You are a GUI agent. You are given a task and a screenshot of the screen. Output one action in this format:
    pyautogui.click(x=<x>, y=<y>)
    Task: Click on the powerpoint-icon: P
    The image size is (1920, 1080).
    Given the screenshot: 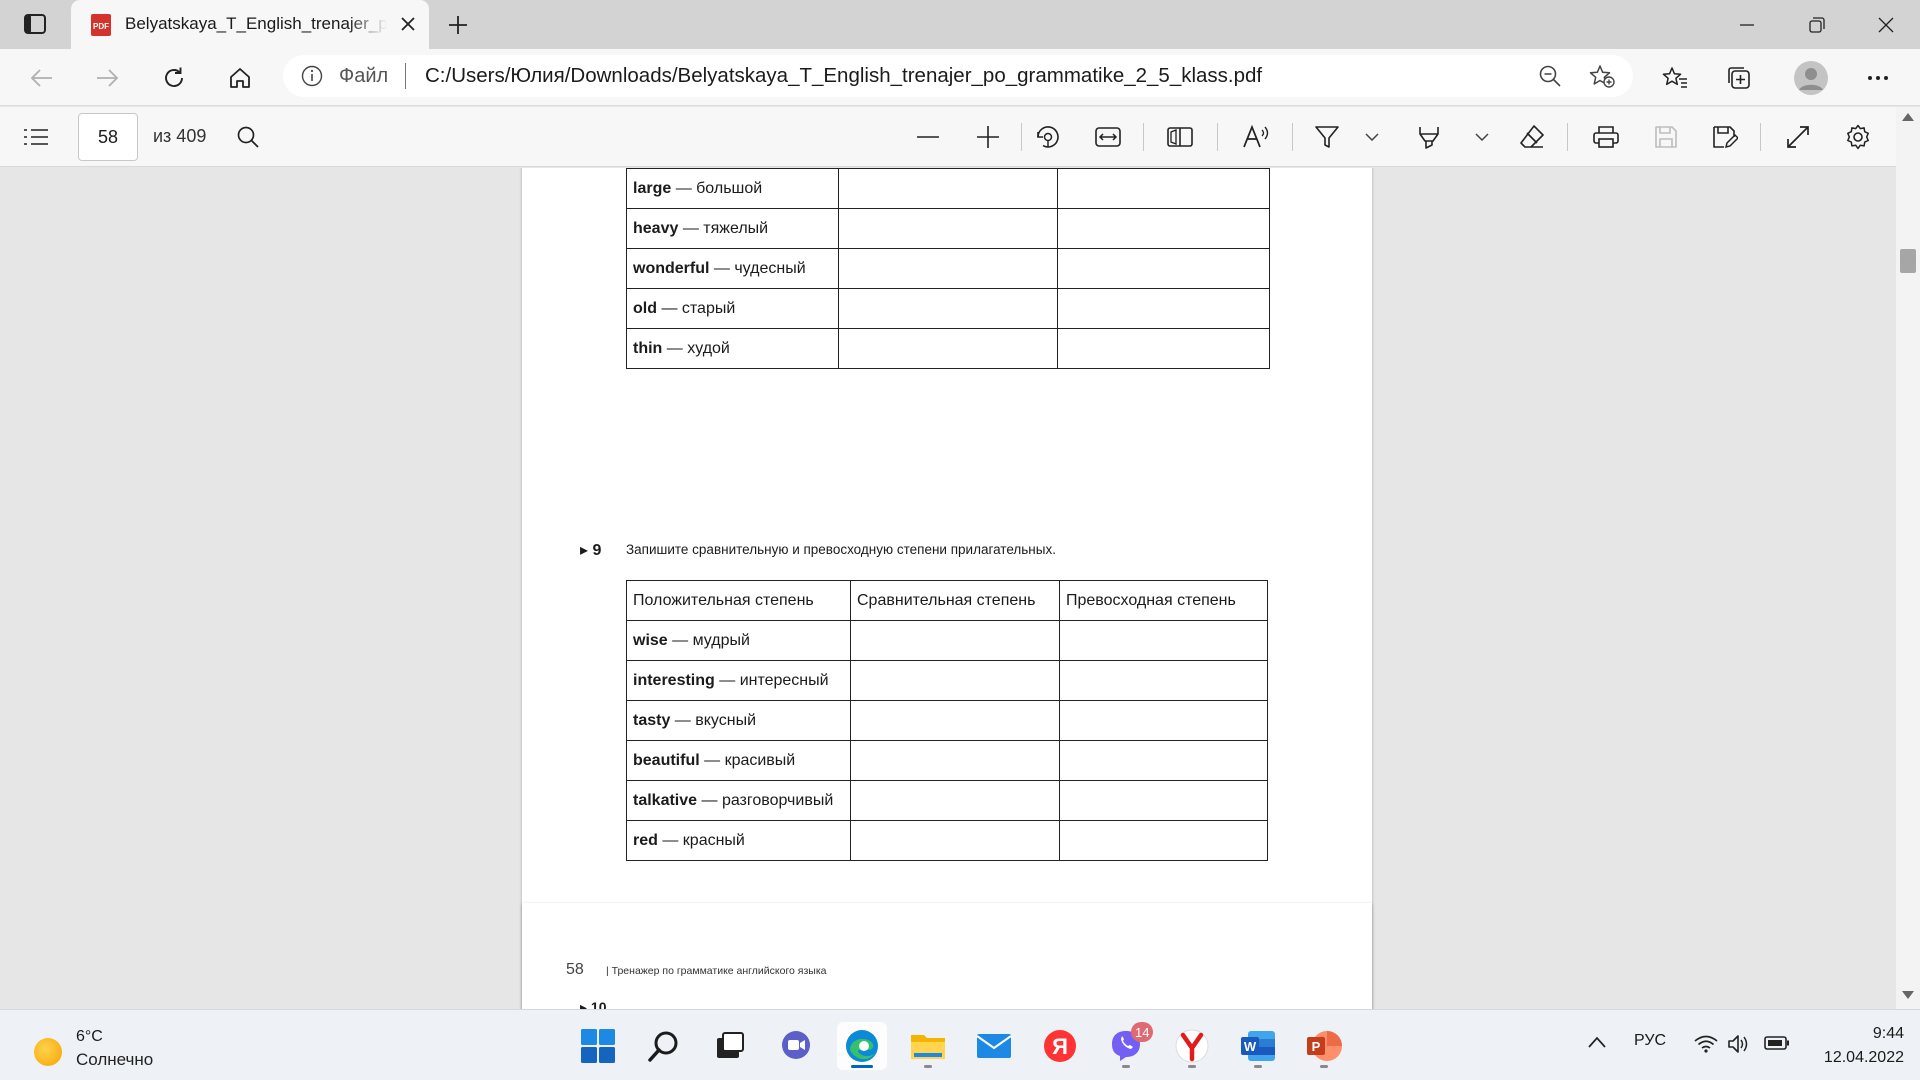 What is the action you would take?
    pyautogui.click(x=1324, y=1046)
    